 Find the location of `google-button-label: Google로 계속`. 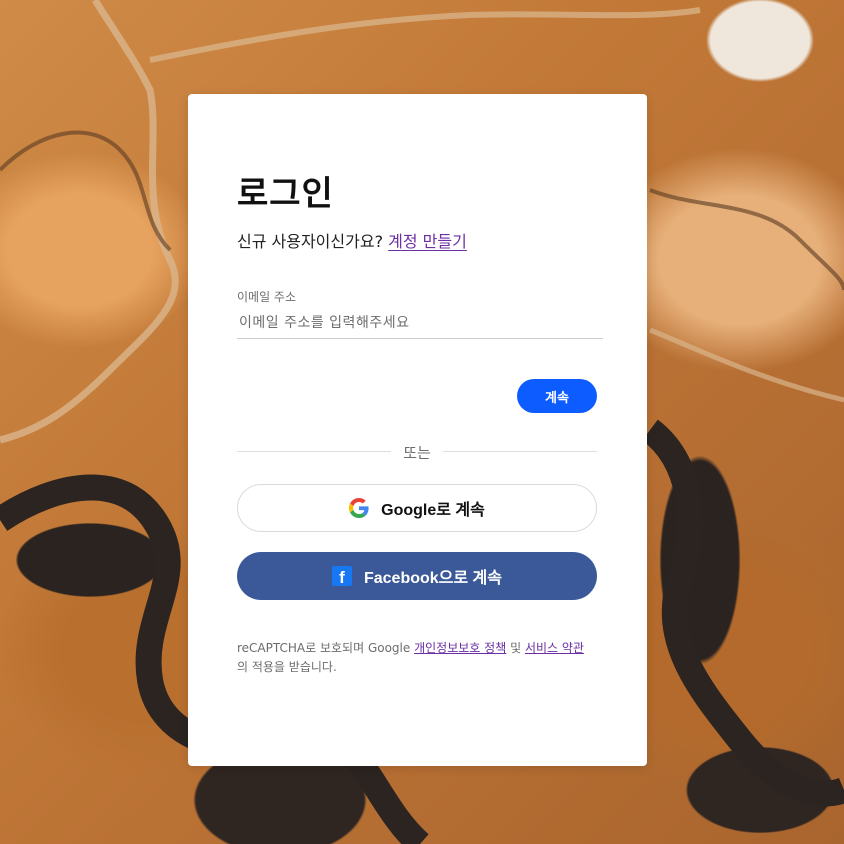

google-button-label: Google로 계속 is located at coordinates (433, 510).